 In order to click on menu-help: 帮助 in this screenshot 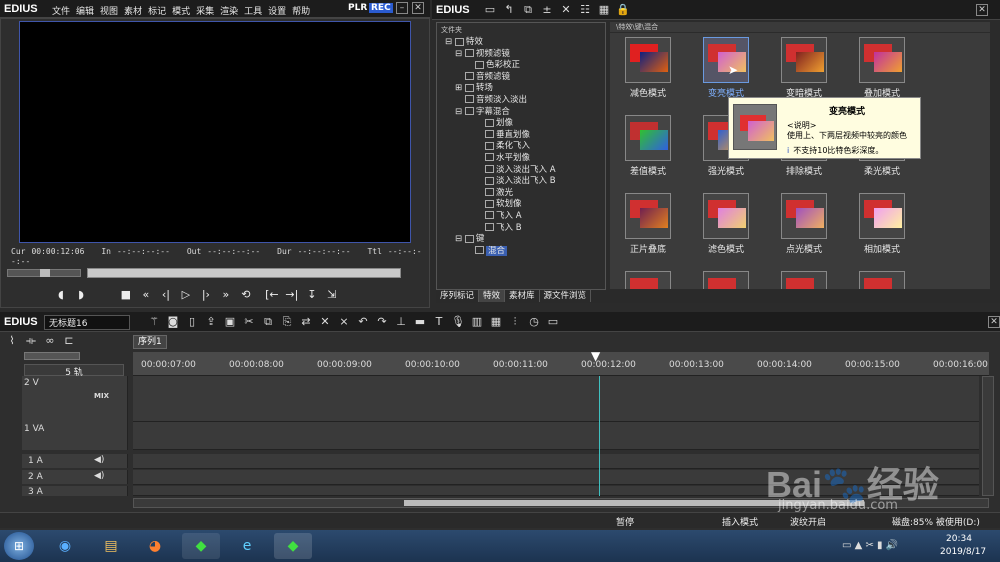, I will do `click(301, 12)`.